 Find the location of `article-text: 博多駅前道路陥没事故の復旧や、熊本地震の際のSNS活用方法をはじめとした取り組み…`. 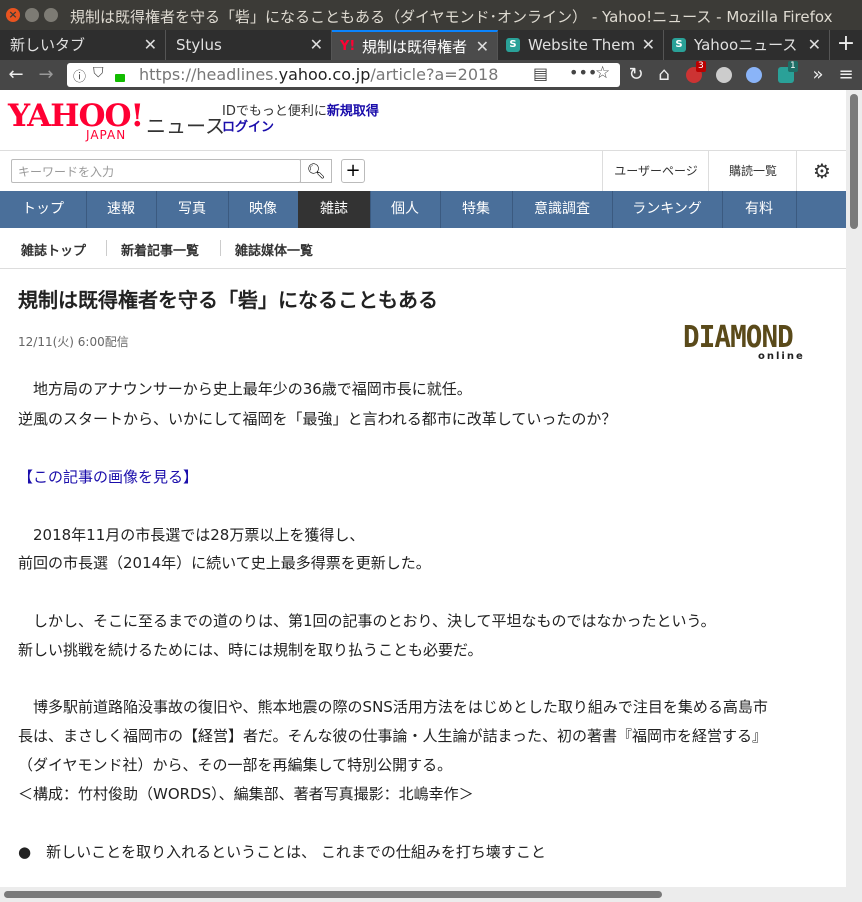

article-text: 博多駅前道路陥没事故の復旧や、熊本地震の際のSNS活用方法をはじめとした取り組み… is located at coordinates (393, 707).